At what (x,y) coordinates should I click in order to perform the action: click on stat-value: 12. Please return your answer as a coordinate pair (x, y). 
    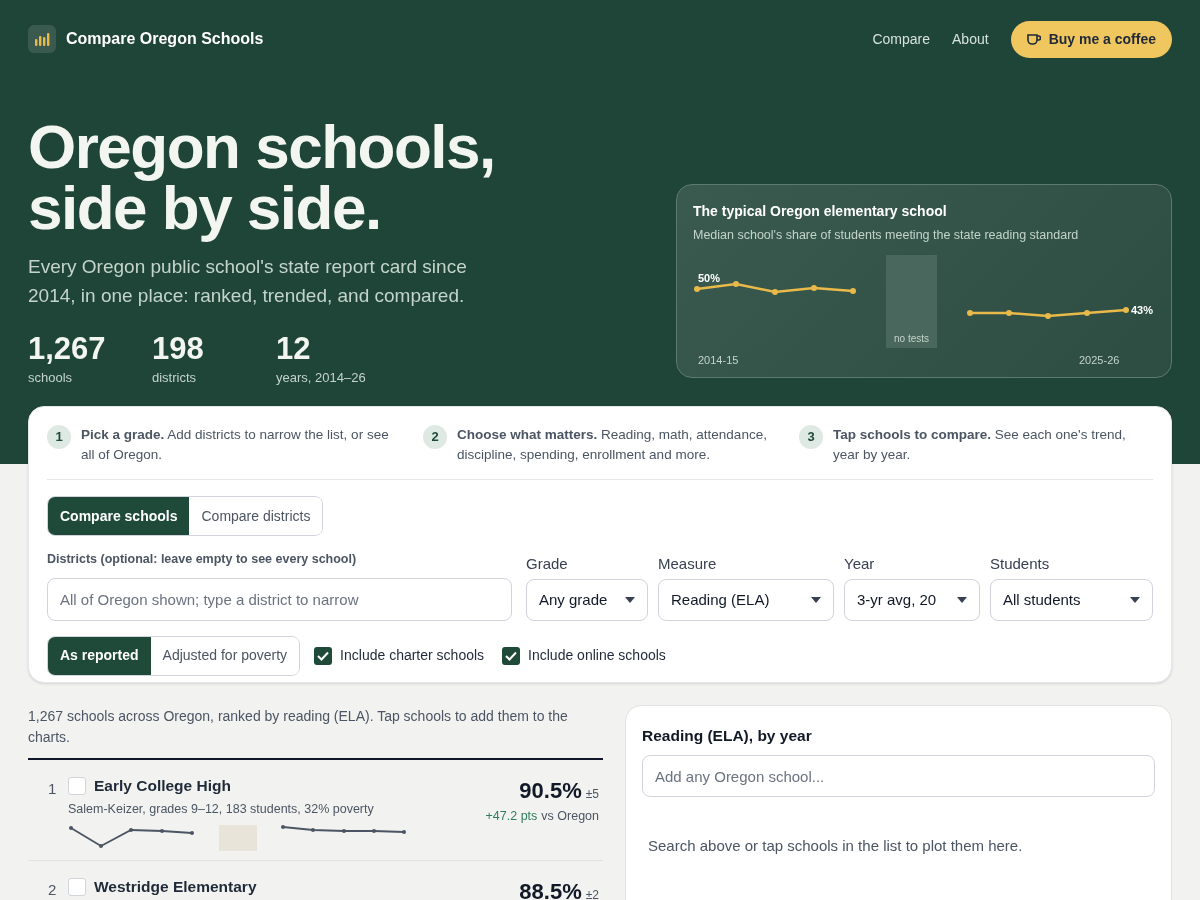
    Looking at the image, I should click on (294, 349).